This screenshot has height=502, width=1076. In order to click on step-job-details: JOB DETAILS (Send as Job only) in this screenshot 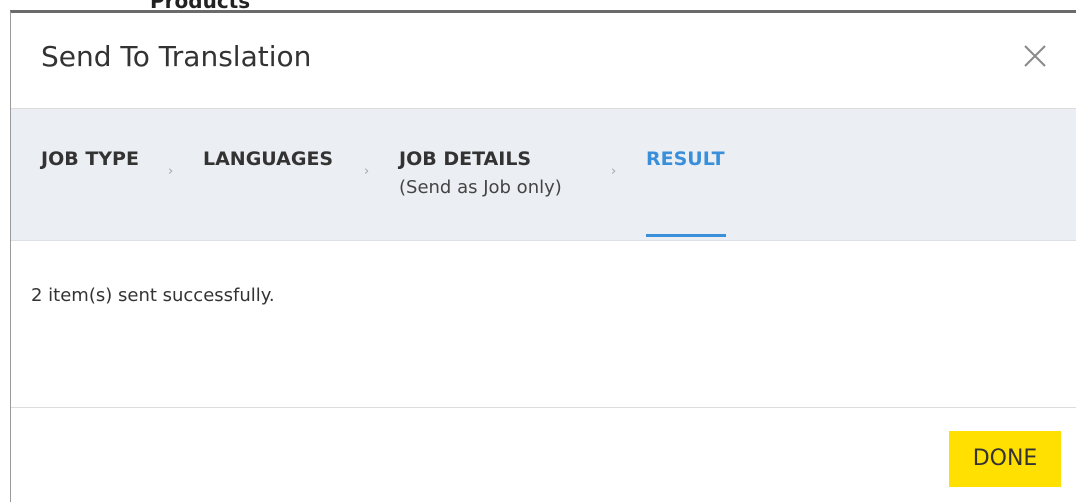, I will do `click(480, 175)`.